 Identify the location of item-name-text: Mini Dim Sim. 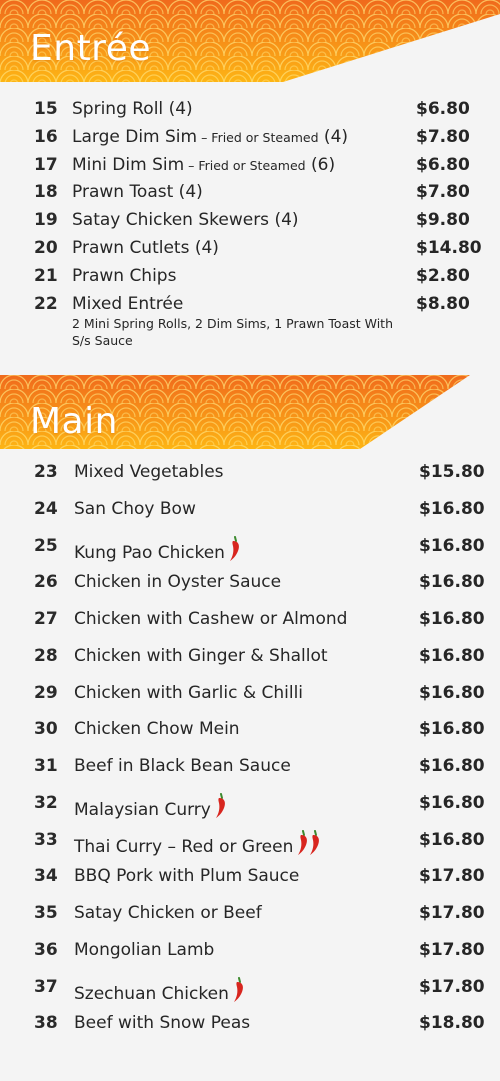
(128, 164).